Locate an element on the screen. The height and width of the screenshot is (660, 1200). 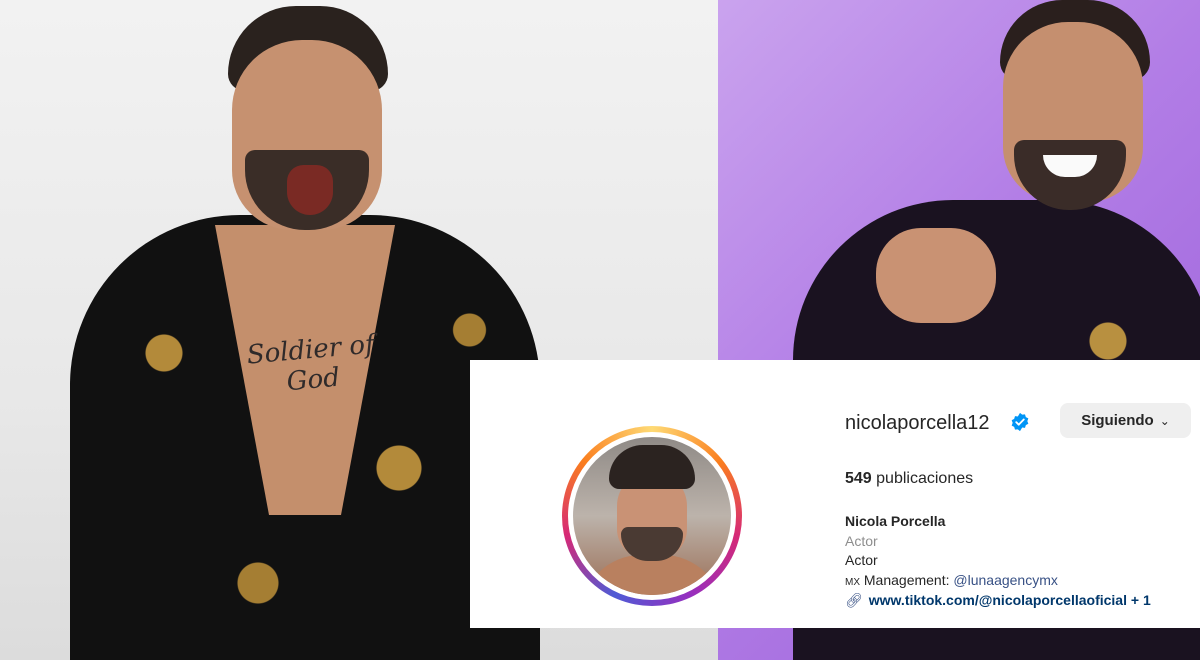
posts-stat: 549 publicaciones is located at coordinates (909, 478).